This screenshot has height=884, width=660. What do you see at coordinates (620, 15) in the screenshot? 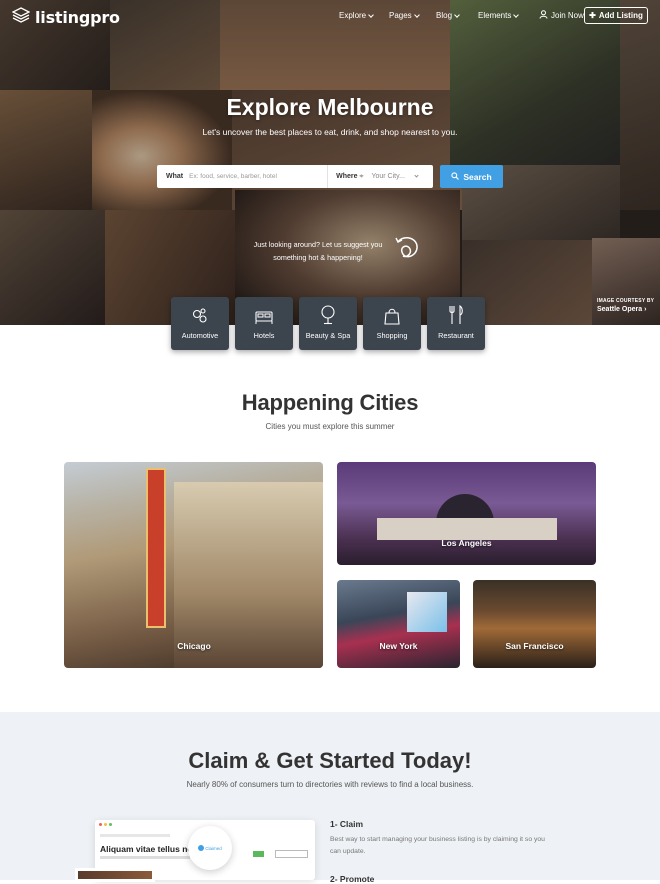
I see `add-listing-label: Add Listing` at bounding box center [620, 15].